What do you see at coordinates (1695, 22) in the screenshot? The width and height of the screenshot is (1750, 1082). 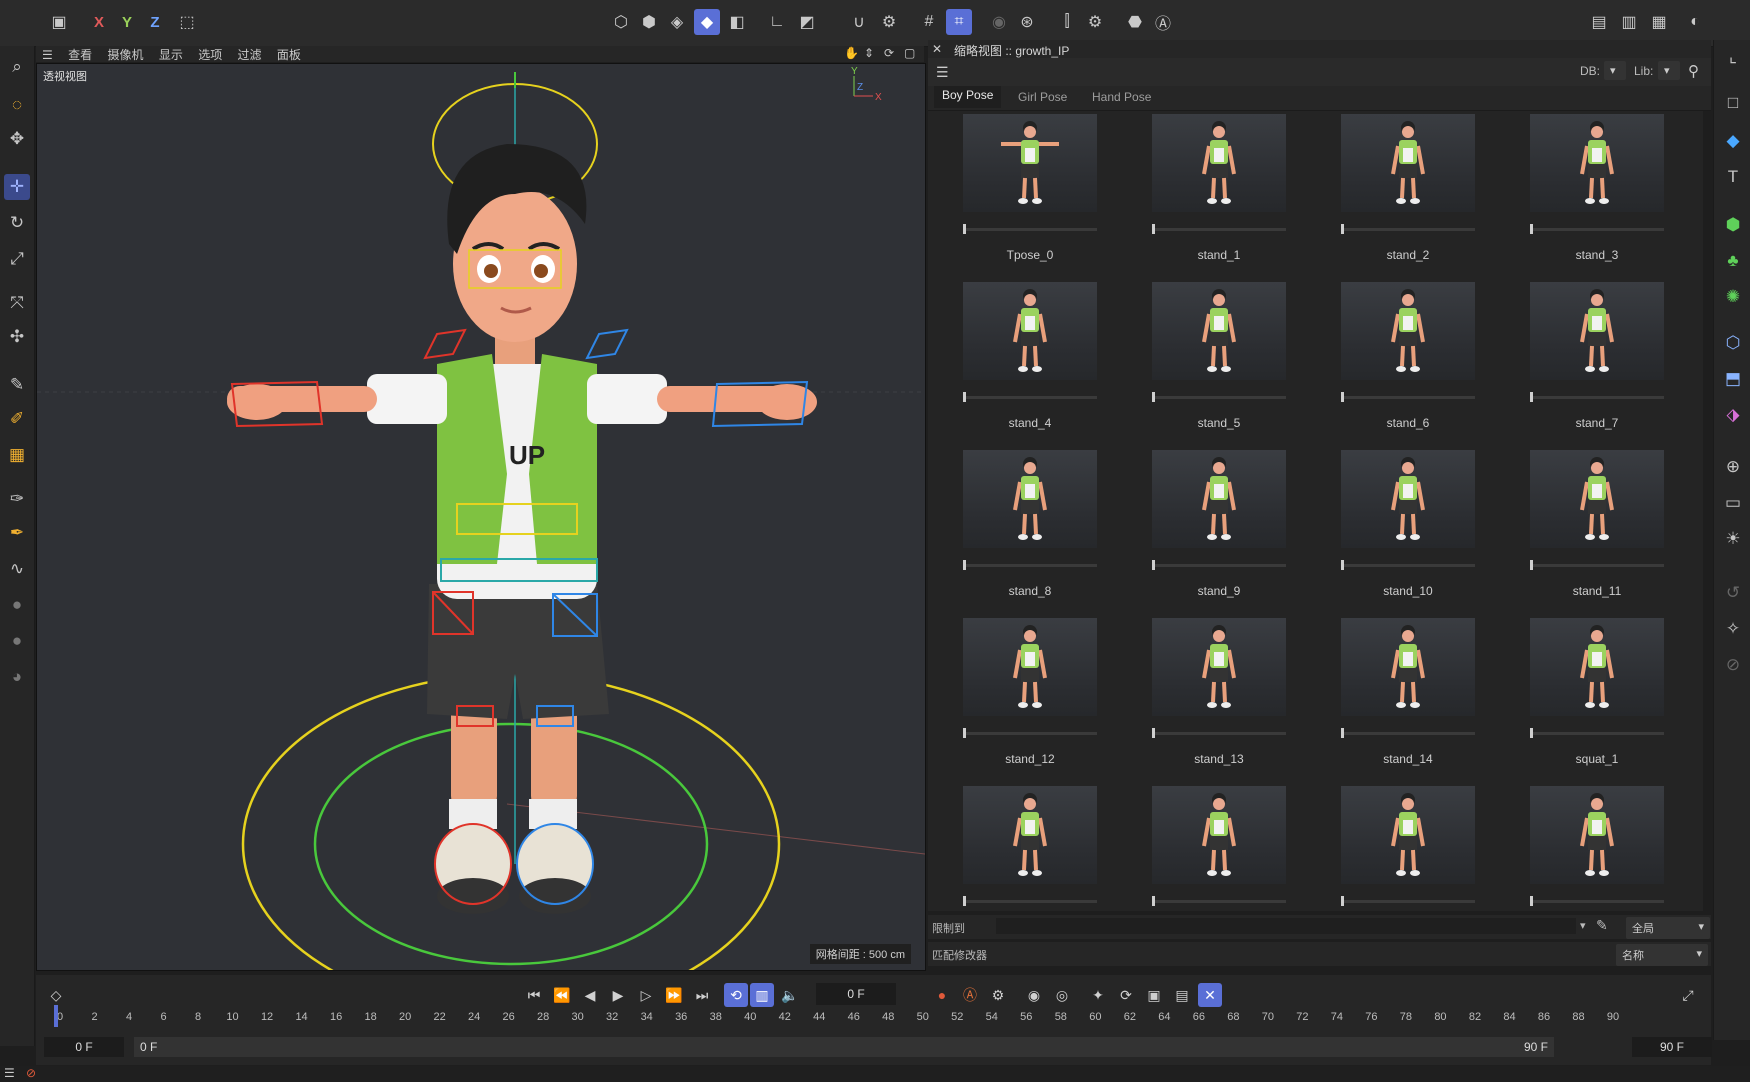 I see `layout-icon: ◐` at bounding box center [1695, 22].